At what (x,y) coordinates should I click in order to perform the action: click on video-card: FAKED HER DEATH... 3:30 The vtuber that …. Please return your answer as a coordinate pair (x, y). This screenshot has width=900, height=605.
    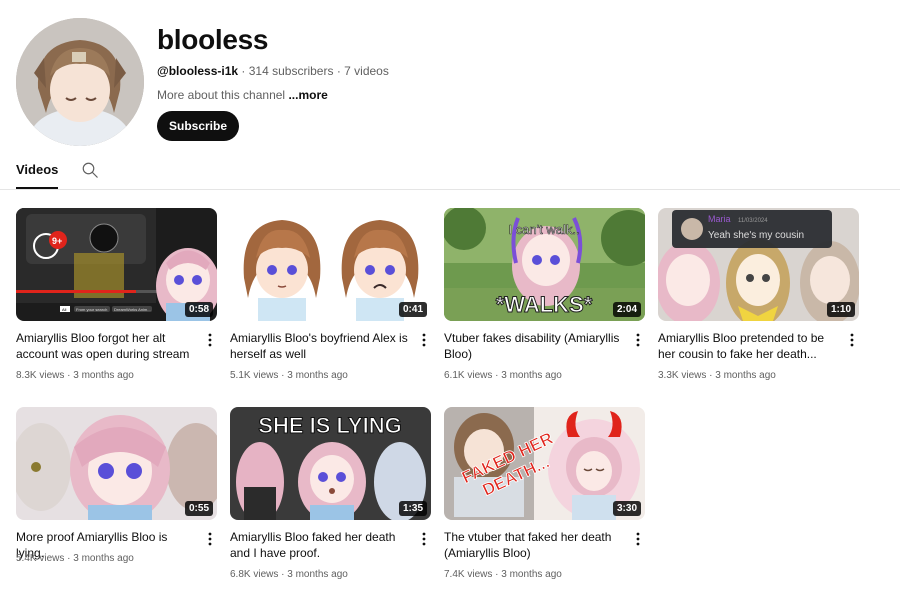
    Looking at the image, I should click on (545, 493).